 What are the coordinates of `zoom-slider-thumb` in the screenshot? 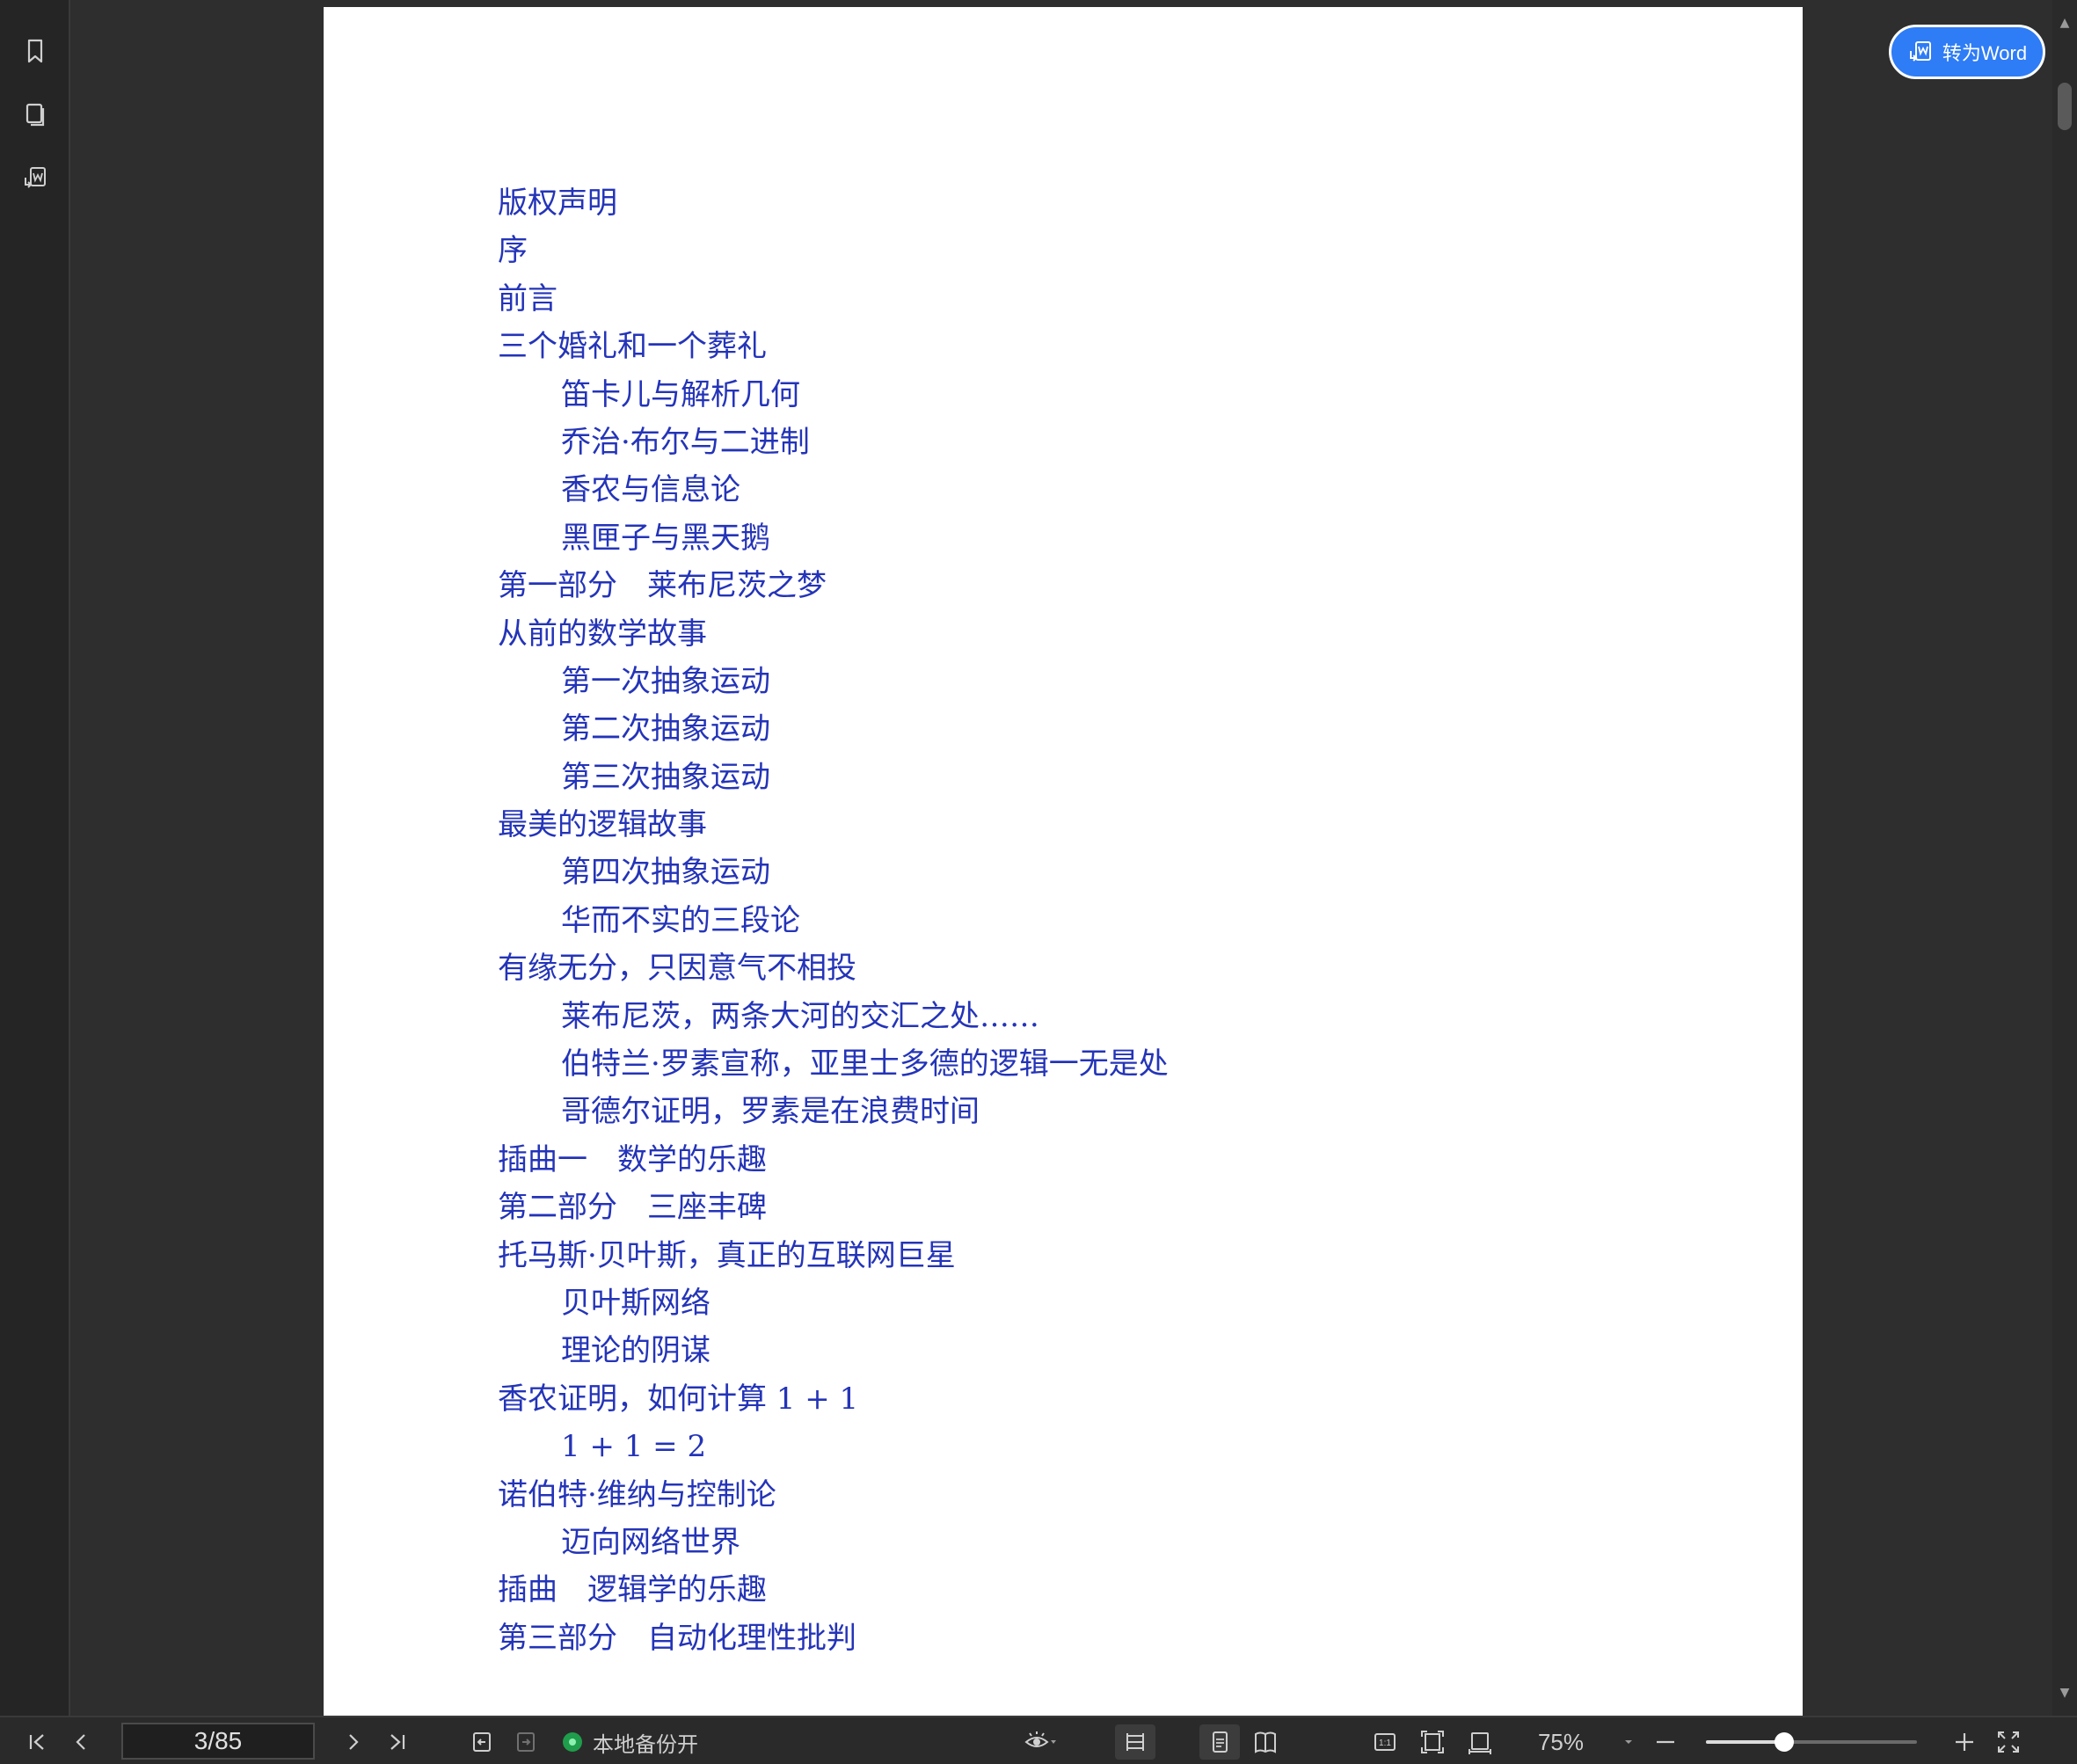 It's located at (1784, 1742).